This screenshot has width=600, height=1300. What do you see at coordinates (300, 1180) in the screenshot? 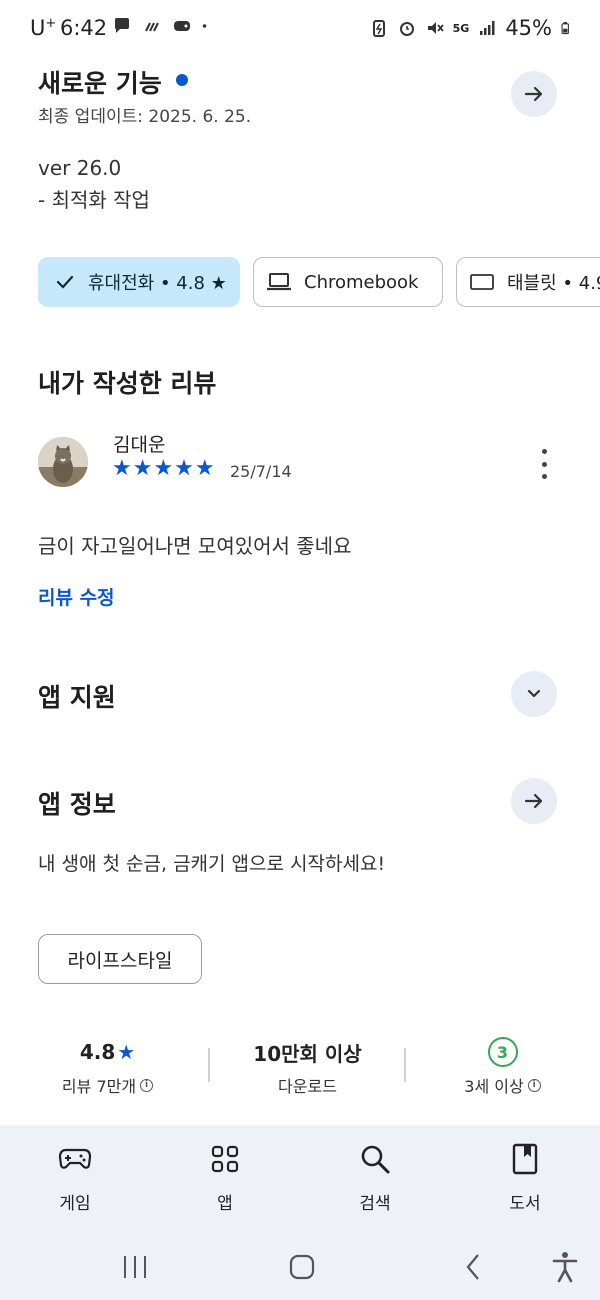
I see `bottom-navigation: 게임 앱 검색 도서` at bounding box center [300, 1180].